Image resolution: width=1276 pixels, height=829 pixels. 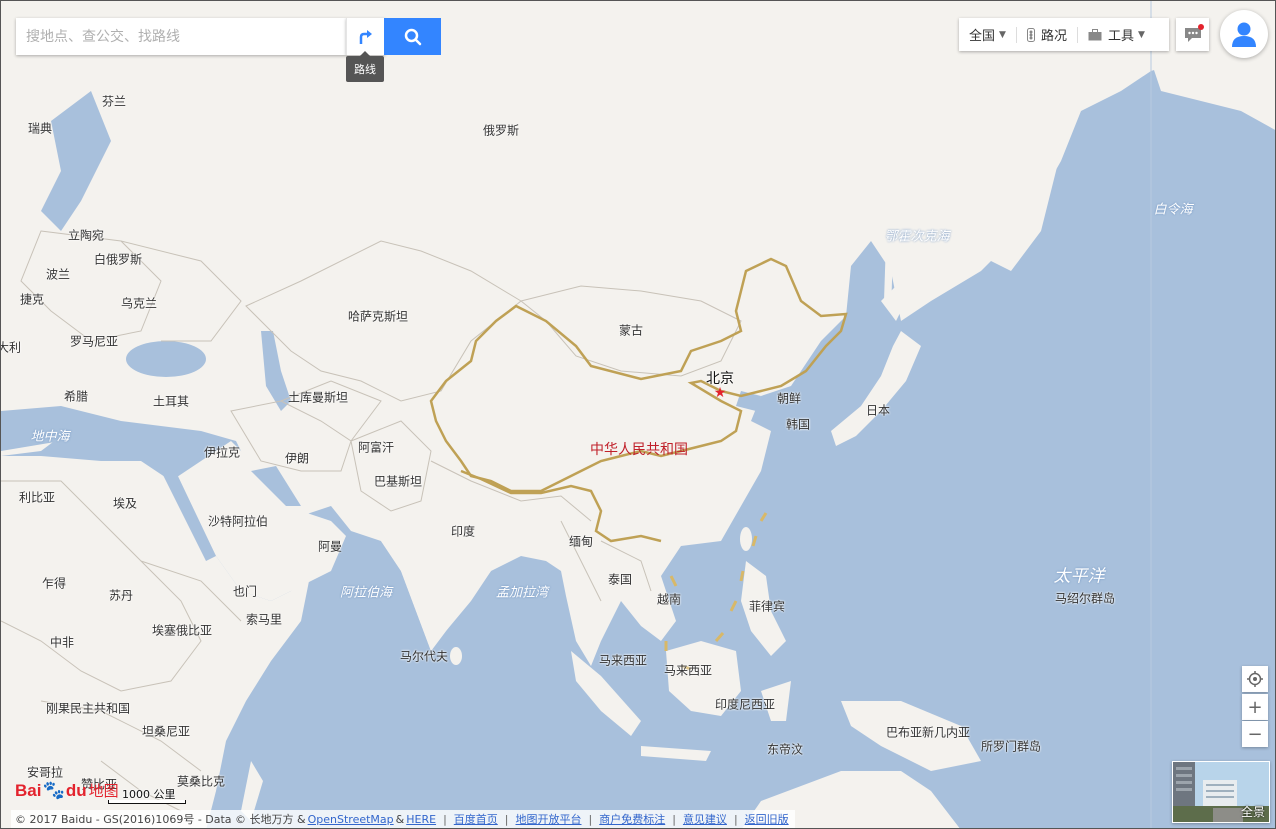 I want to click on route-arrow-icon, so click(x=365, y=36).